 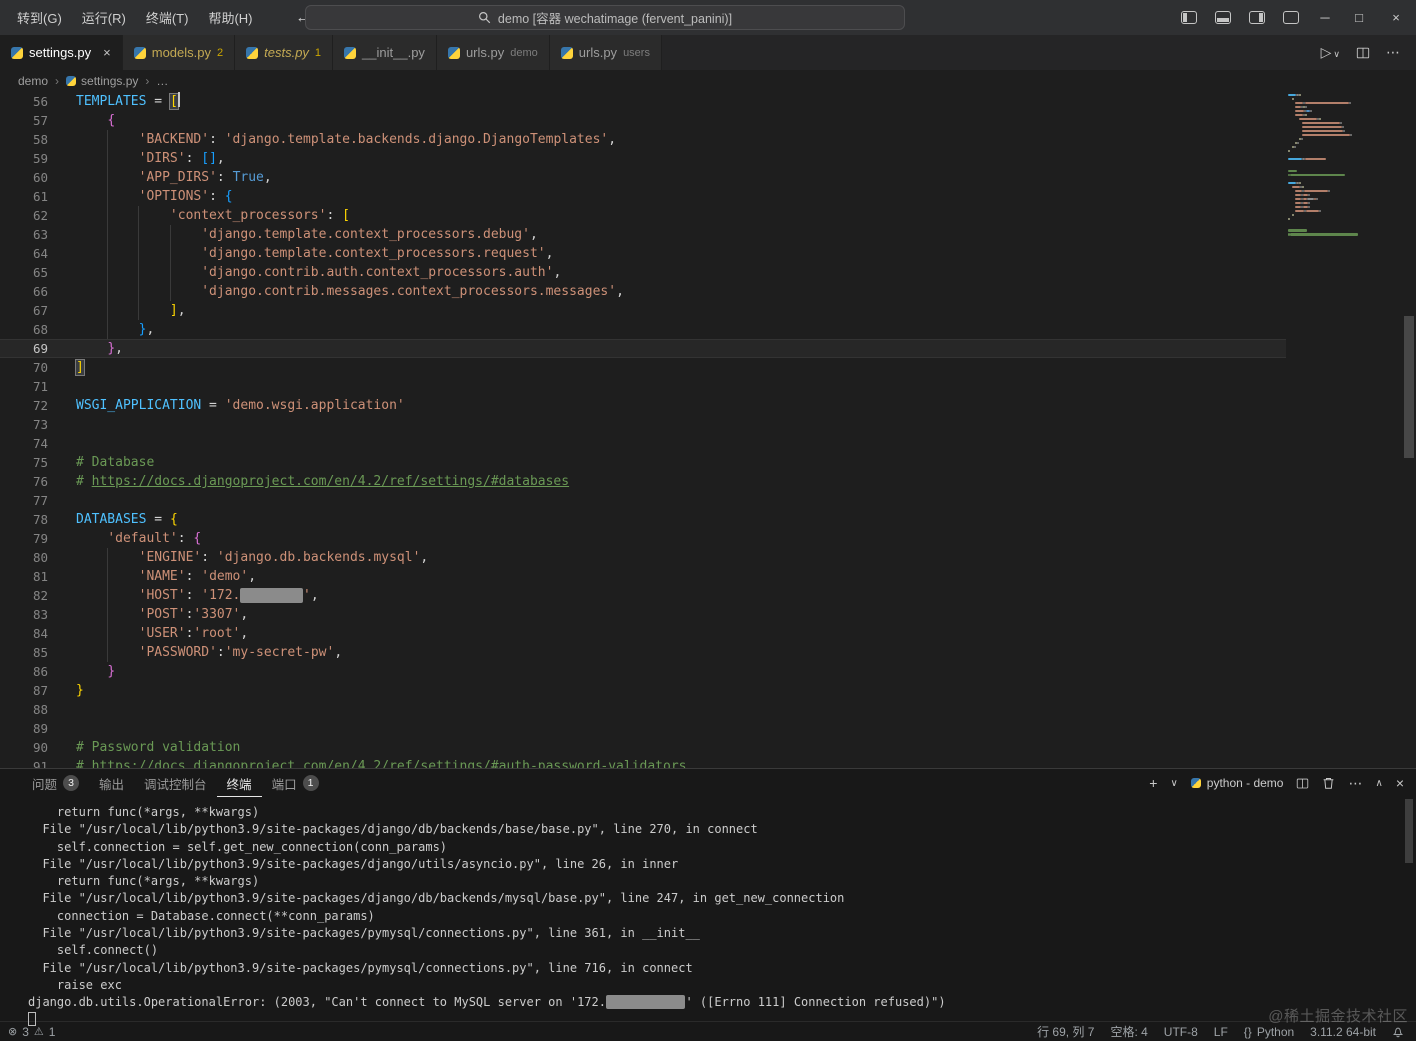 What do you see at coordinates (643, 728) in the screenshot?
I see `code-line: 89` at bounding box center [643, 728].